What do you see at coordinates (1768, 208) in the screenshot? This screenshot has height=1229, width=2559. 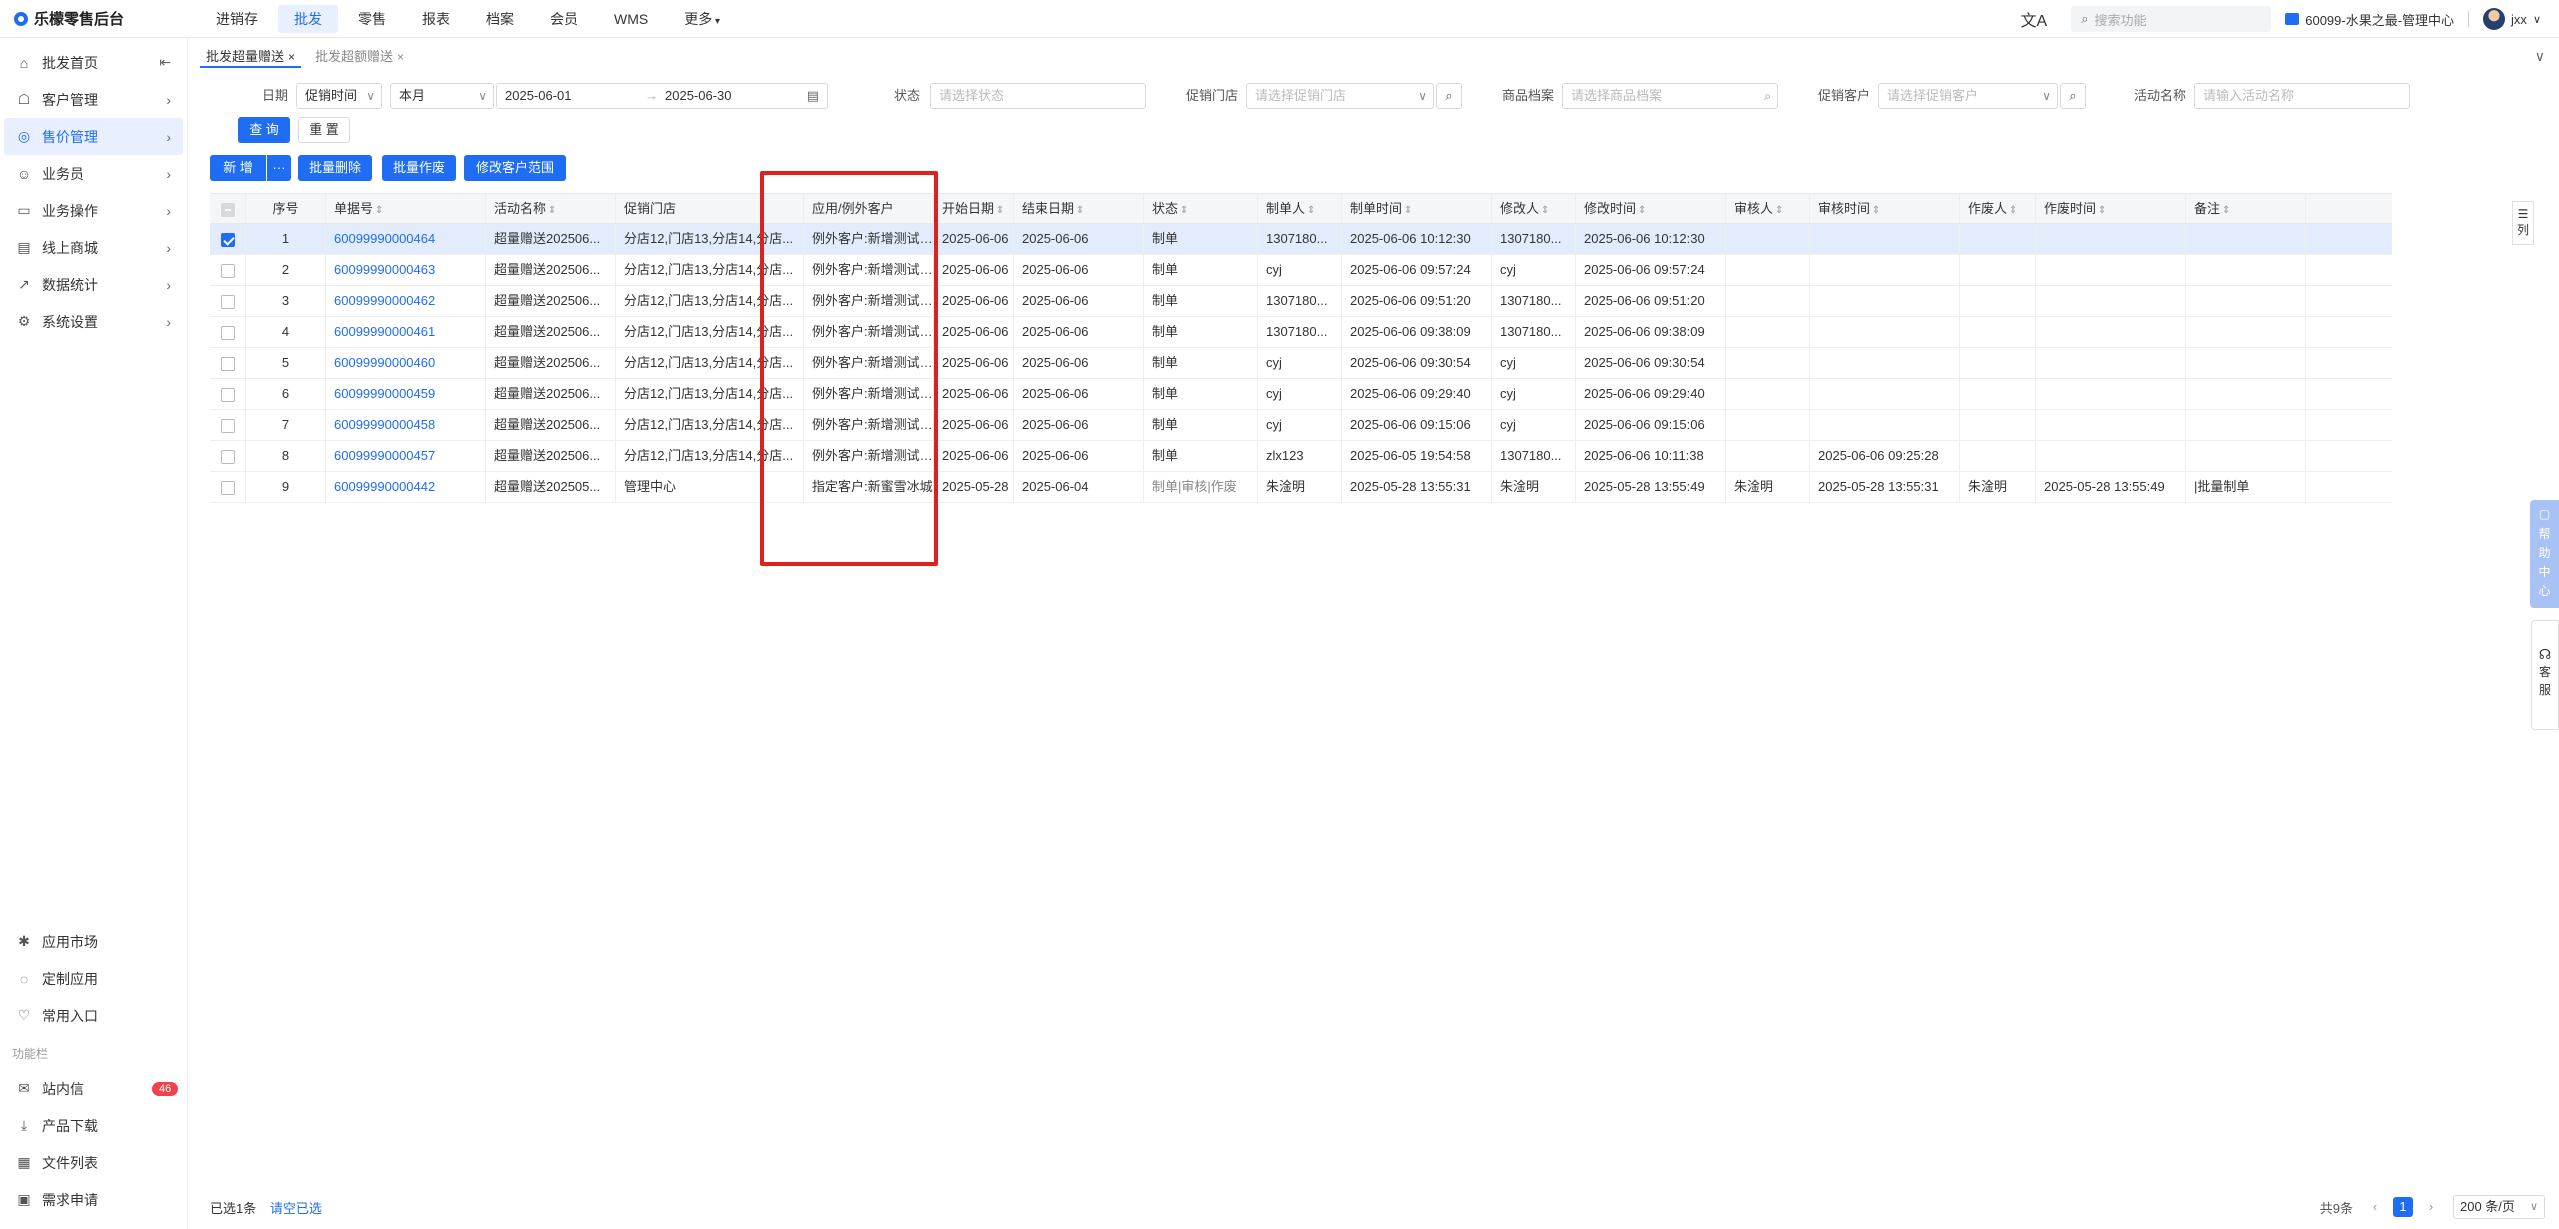 I see `column-header: 审核人 ⇕` at bounding box center [1768, 208].